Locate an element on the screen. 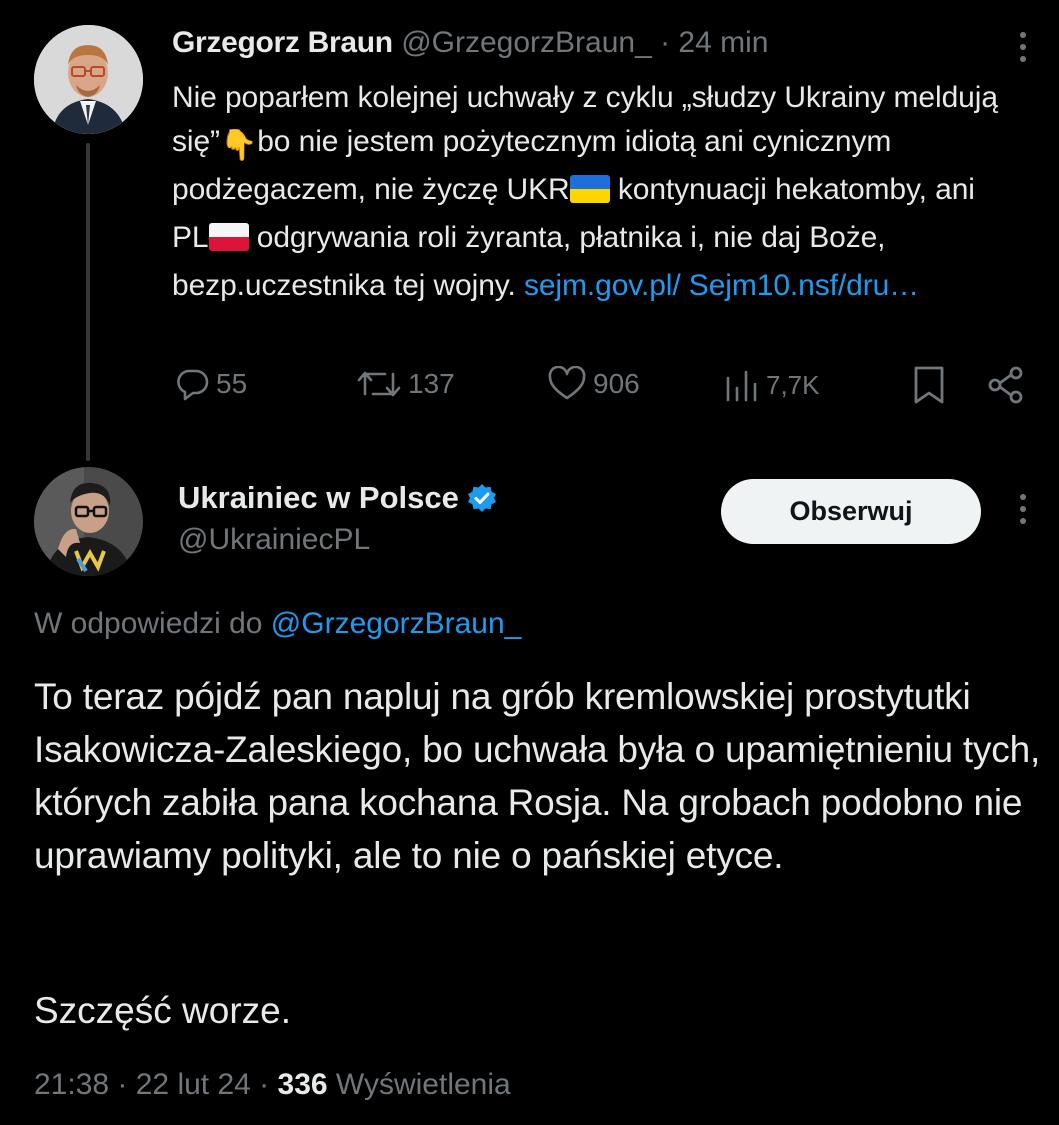  follow-button: Obserwuj is located at coordinates (851, 511).